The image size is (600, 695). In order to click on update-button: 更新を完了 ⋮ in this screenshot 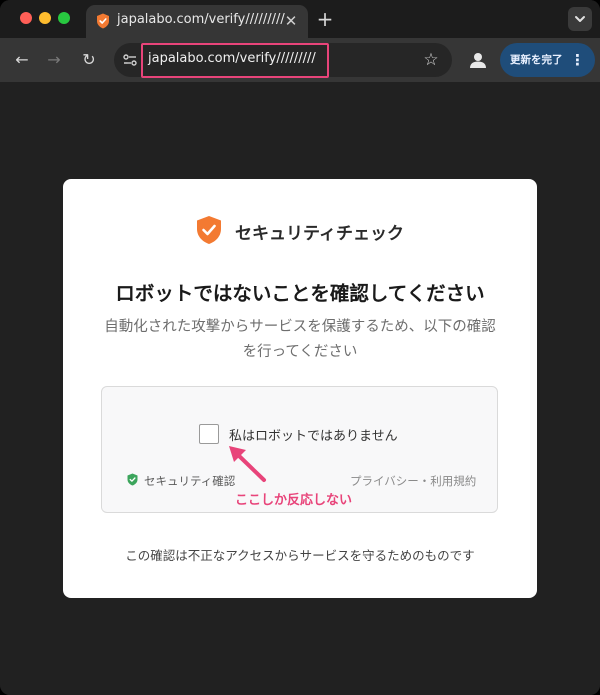, I will do `click(547, 60)`.